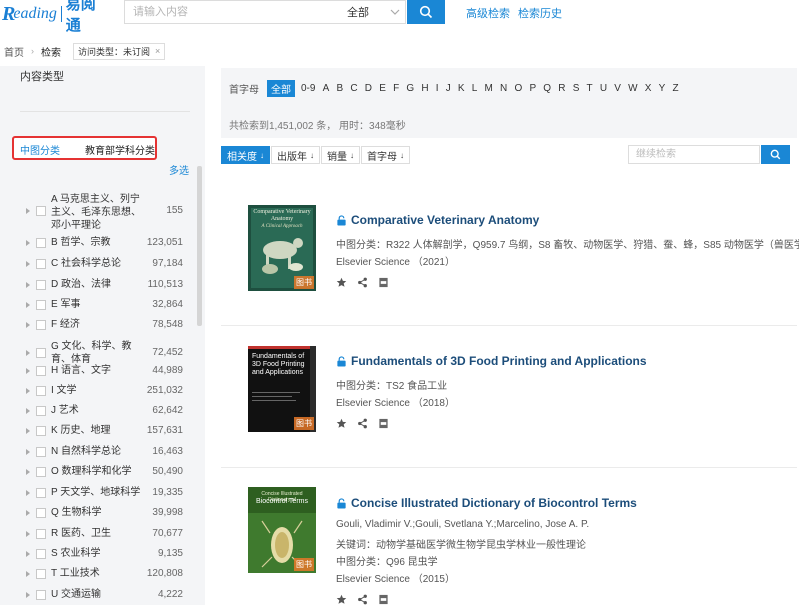 This screenshot has height=605, width=799. Describe the element at coordinates (97, 471) in the screenshot. I see `sidebar-category-item: O 数理科学和化学 50,490` at that location.